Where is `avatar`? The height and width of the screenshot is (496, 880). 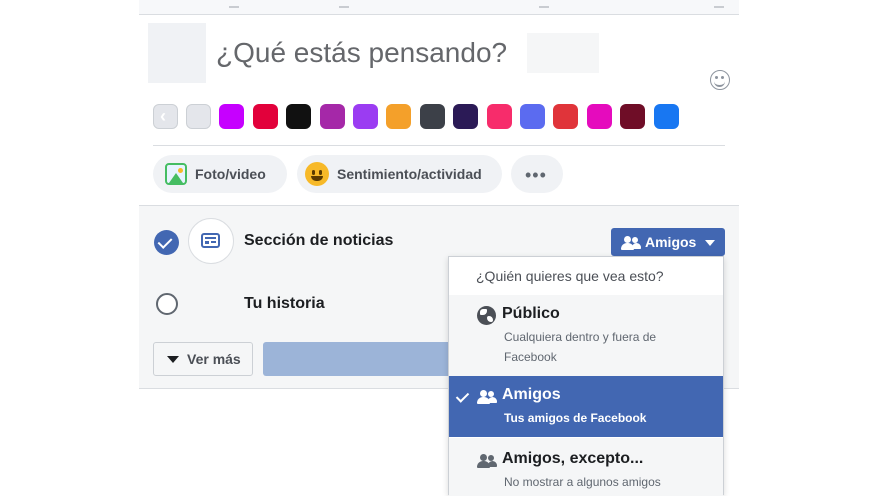 avatar is located at coordinates (177, 53).